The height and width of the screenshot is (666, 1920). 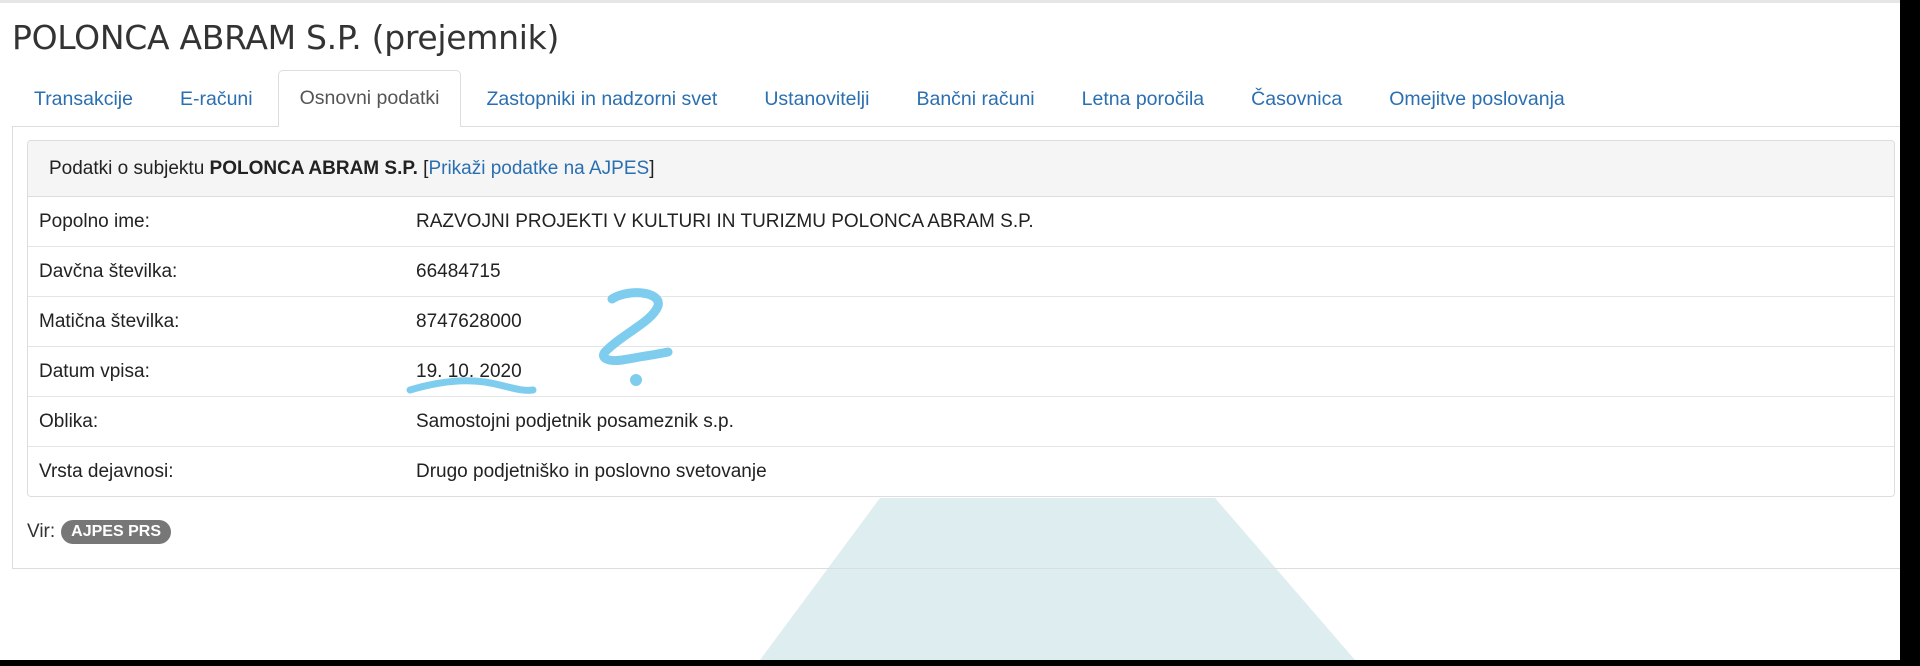 I want to click on tab-ustanovitelji: Ustanovitelji, so click(x=816, y=98).